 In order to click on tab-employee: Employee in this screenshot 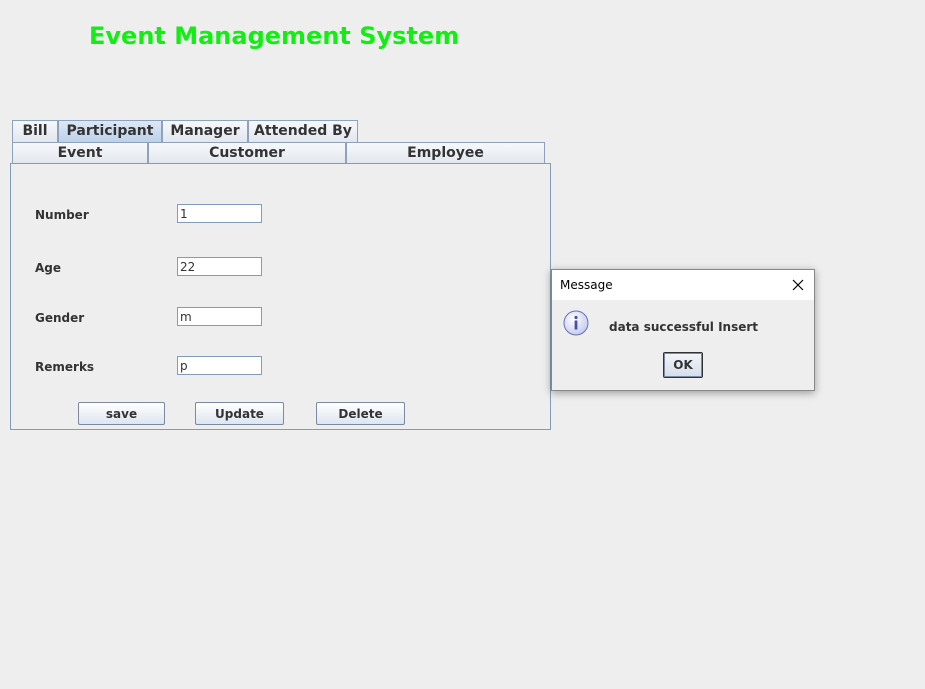, I will do `click(445, 153)`.